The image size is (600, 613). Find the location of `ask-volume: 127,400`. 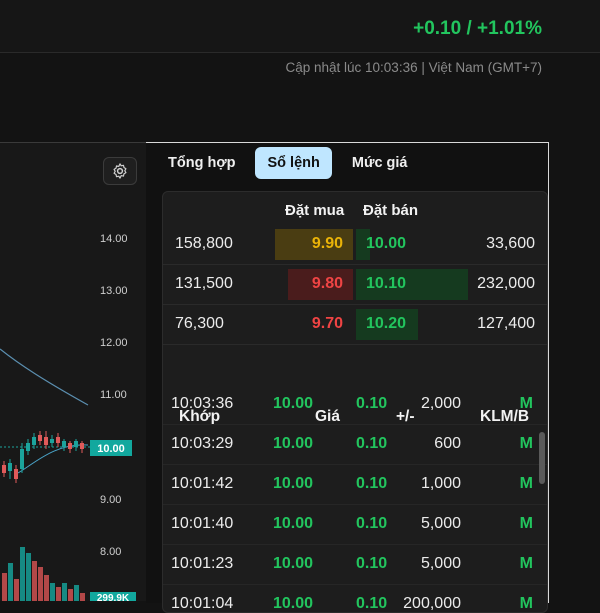

ask-volume: 127,400 is located at coordinates (506, 323).